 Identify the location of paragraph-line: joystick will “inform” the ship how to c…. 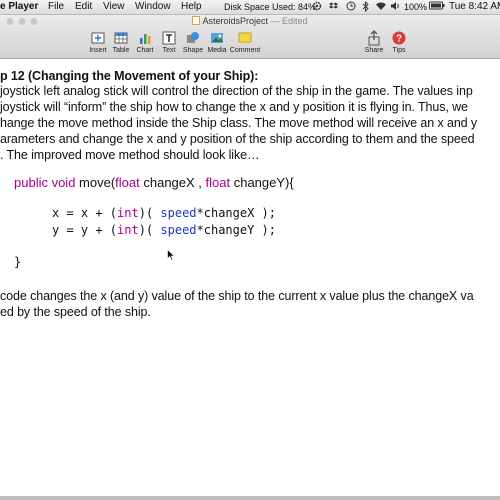
(234, 107).